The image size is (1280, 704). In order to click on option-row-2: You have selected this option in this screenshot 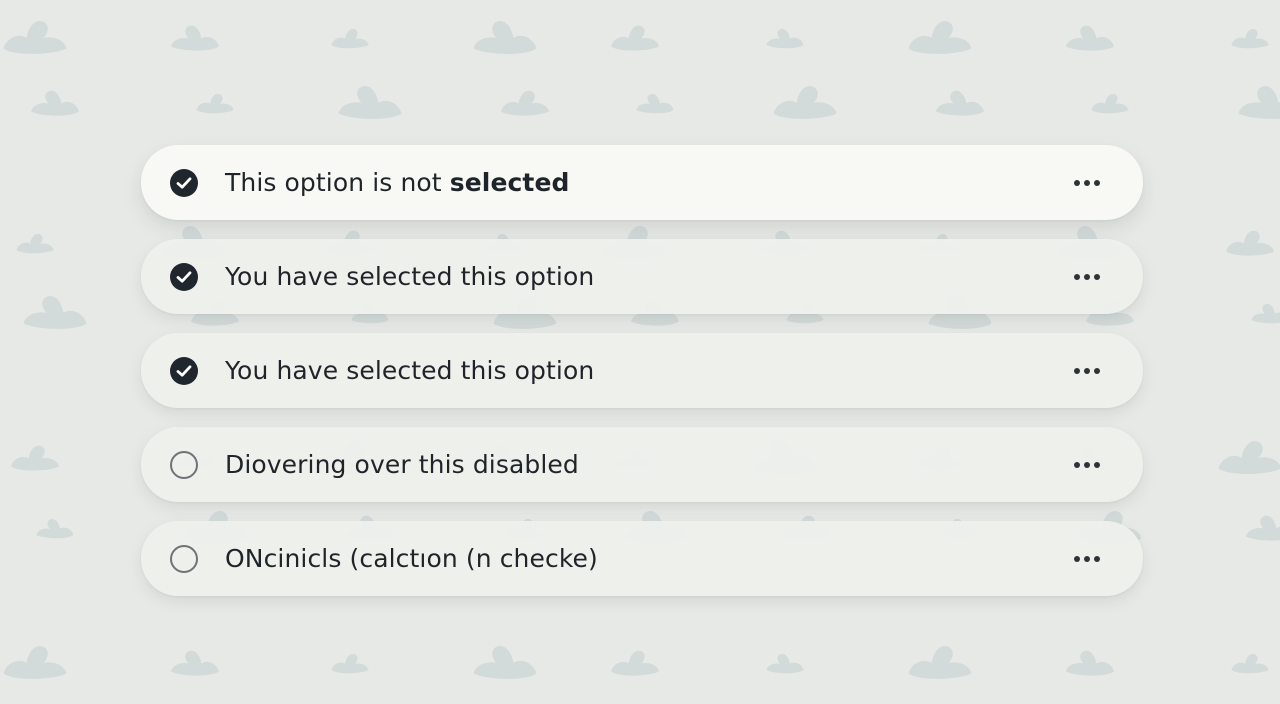, I will do `click(642, 276)`.